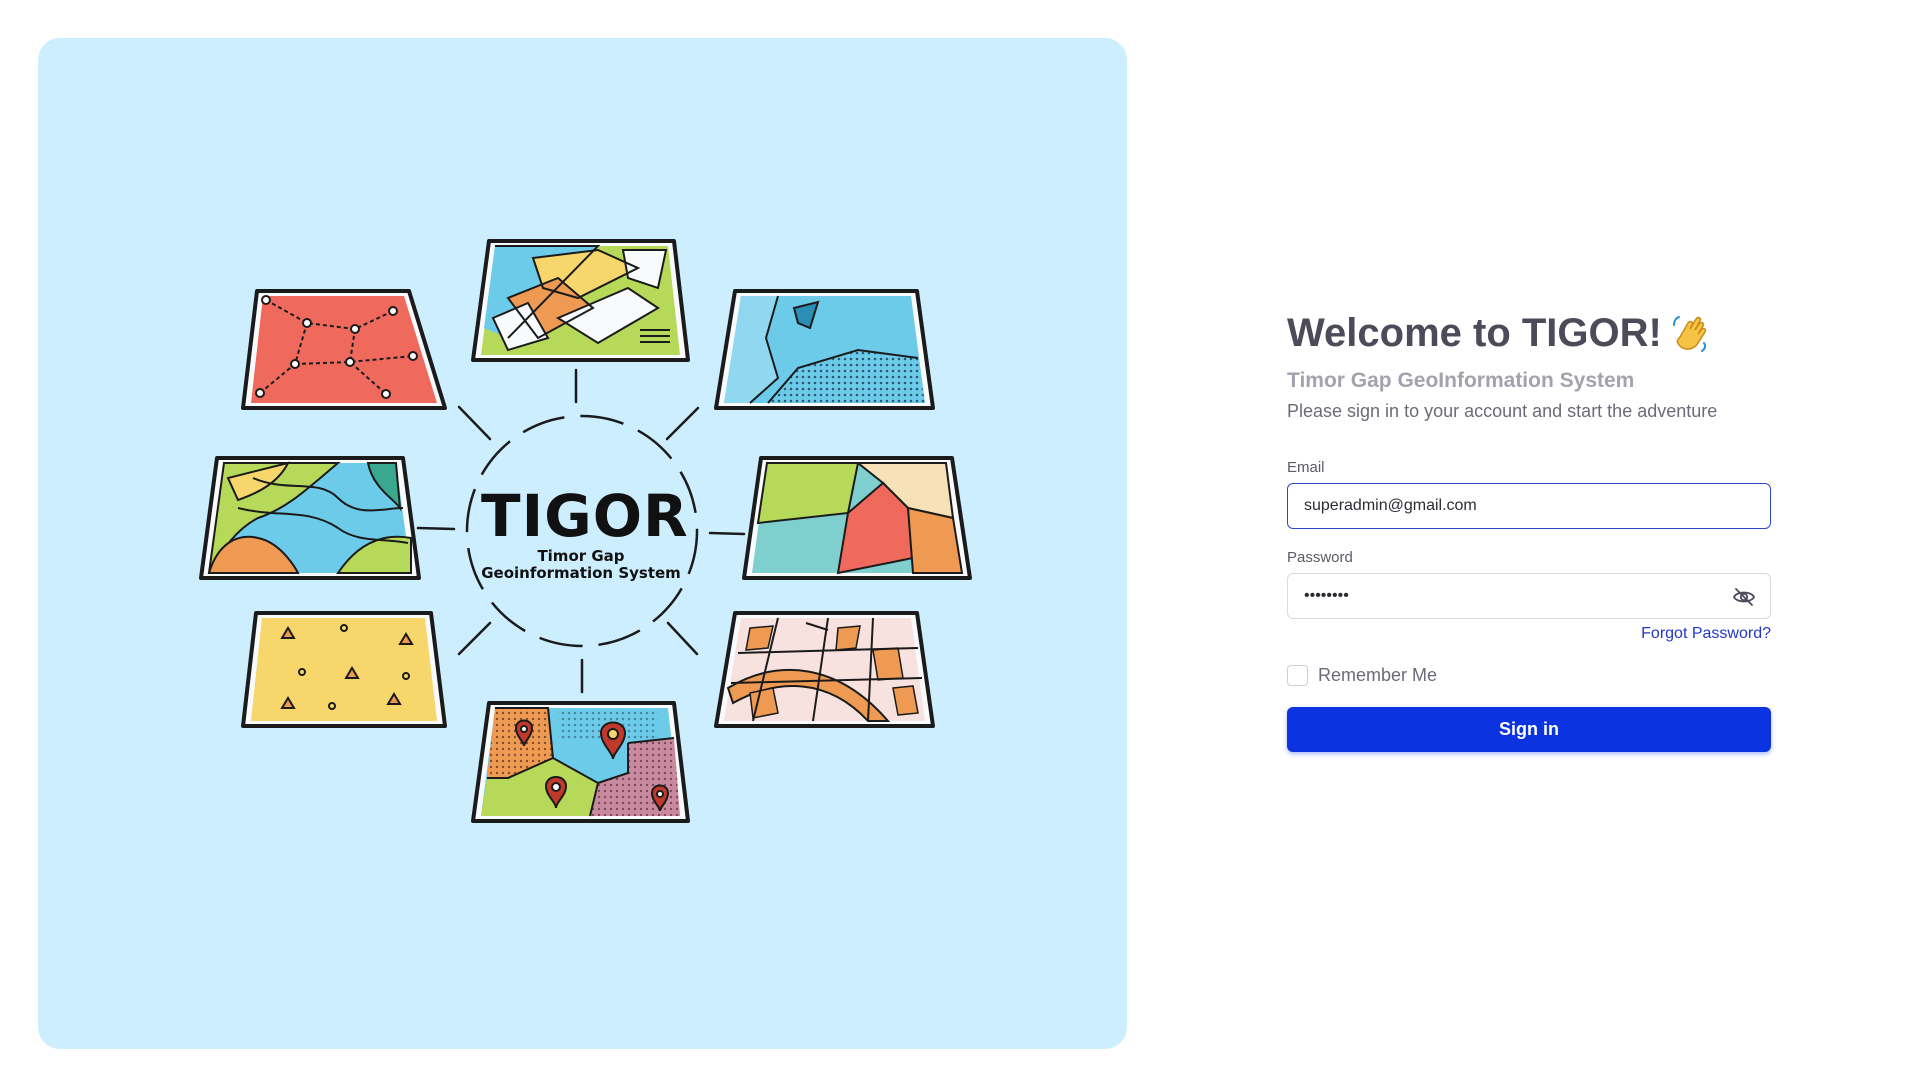  What do you see at coordinates (1706, 633) in the screenshot?
I see `forgot-password-link: Forgot Password?` at bounding box center [1706, 633].